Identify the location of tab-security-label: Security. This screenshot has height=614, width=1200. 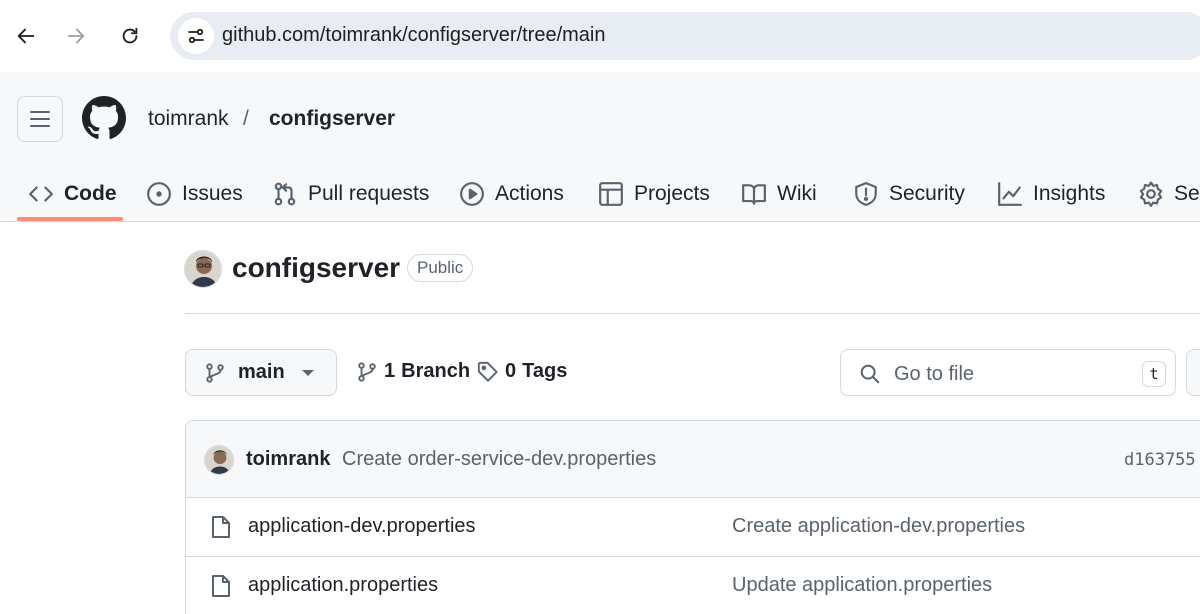
(927, 193).